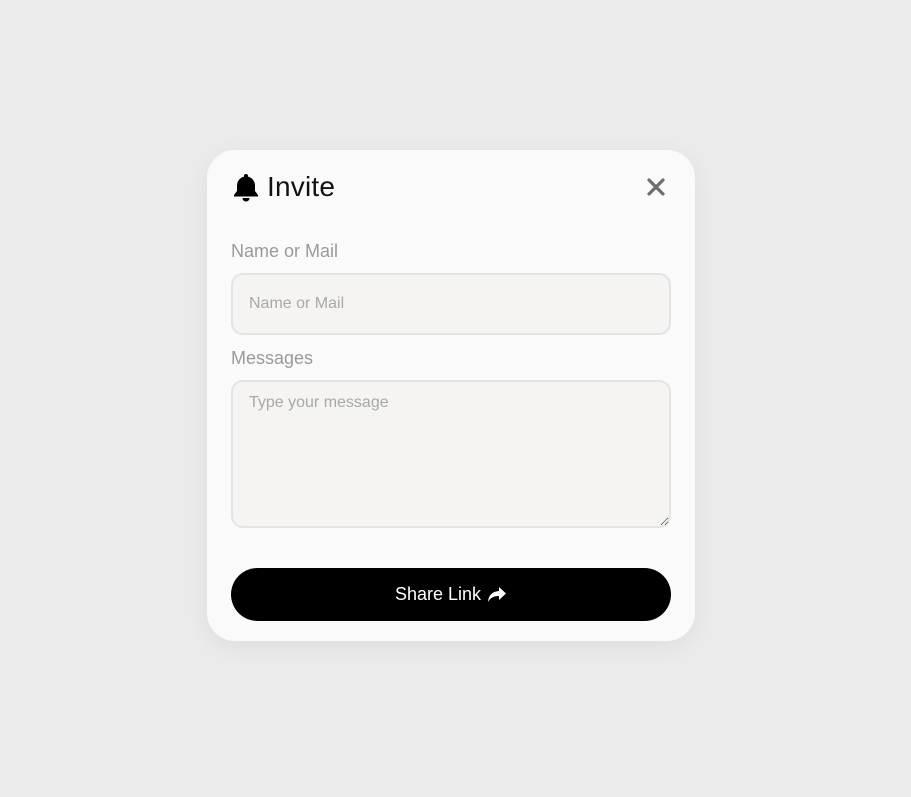 Image resolution: width=911 pixels, height=797 pixels. I want to click on messages-field-label: Messages, so click(272, 358).